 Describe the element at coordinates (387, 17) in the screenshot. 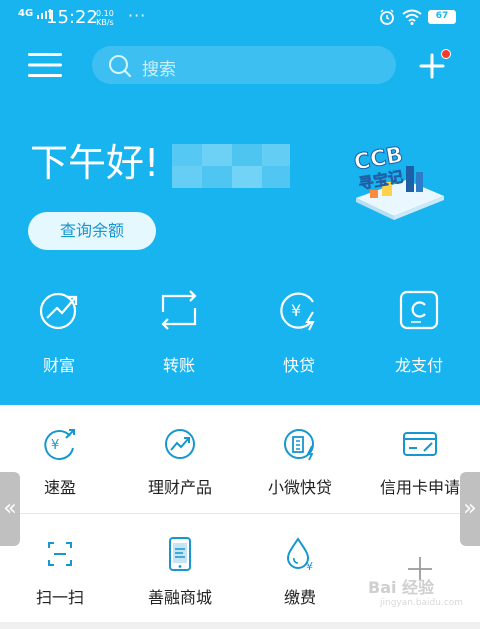

I see `alarm-icon` at that location.